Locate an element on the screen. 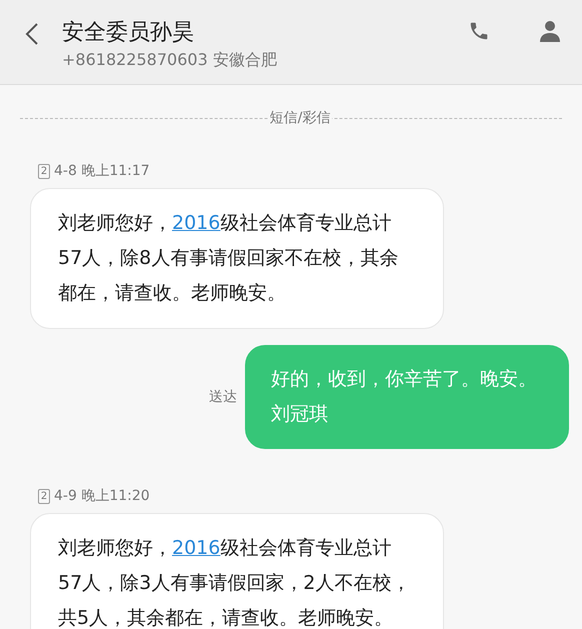  timestamp: 4-9 晚上11:20 is located at coordinates (102, 496).